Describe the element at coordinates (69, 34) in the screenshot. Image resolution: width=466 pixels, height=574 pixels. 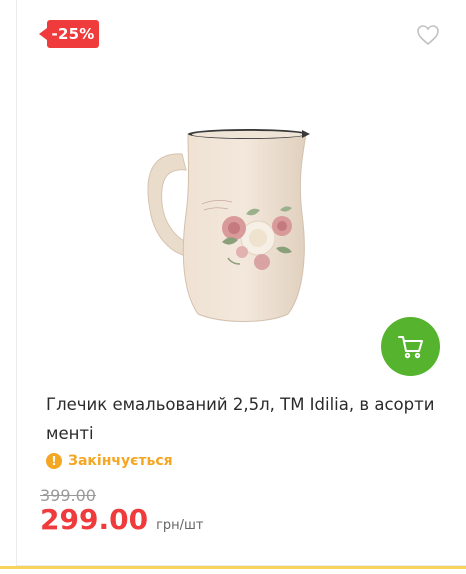
I see `discount-badge: -25%` at that location.